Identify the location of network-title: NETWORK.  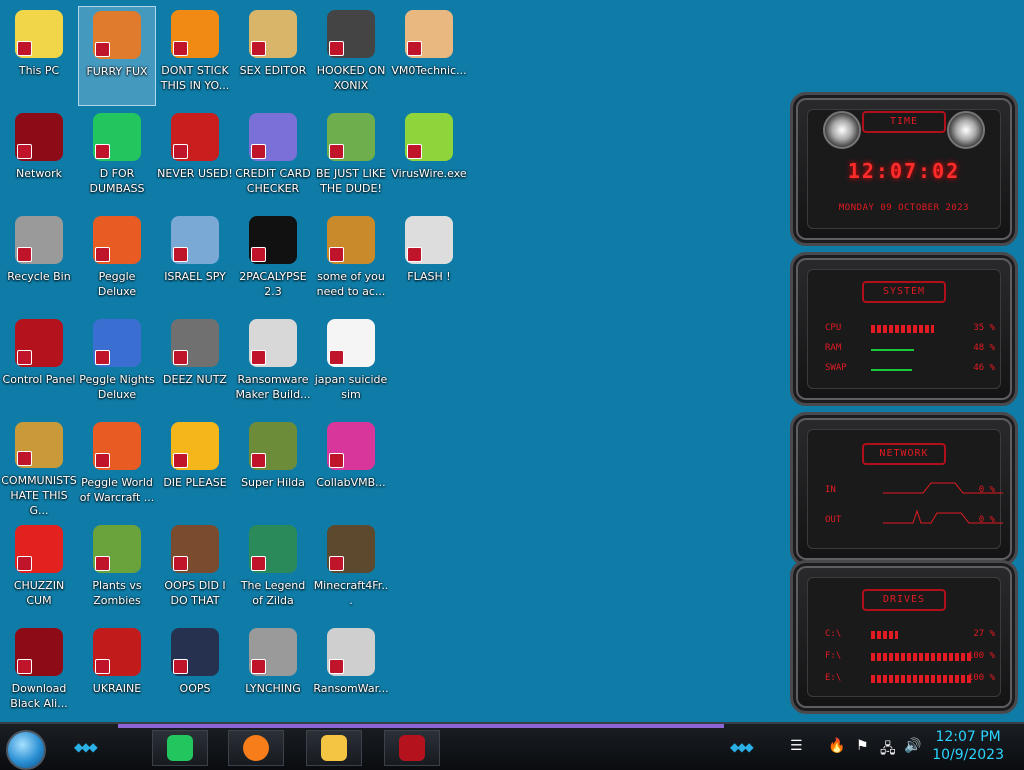
(904, 454).